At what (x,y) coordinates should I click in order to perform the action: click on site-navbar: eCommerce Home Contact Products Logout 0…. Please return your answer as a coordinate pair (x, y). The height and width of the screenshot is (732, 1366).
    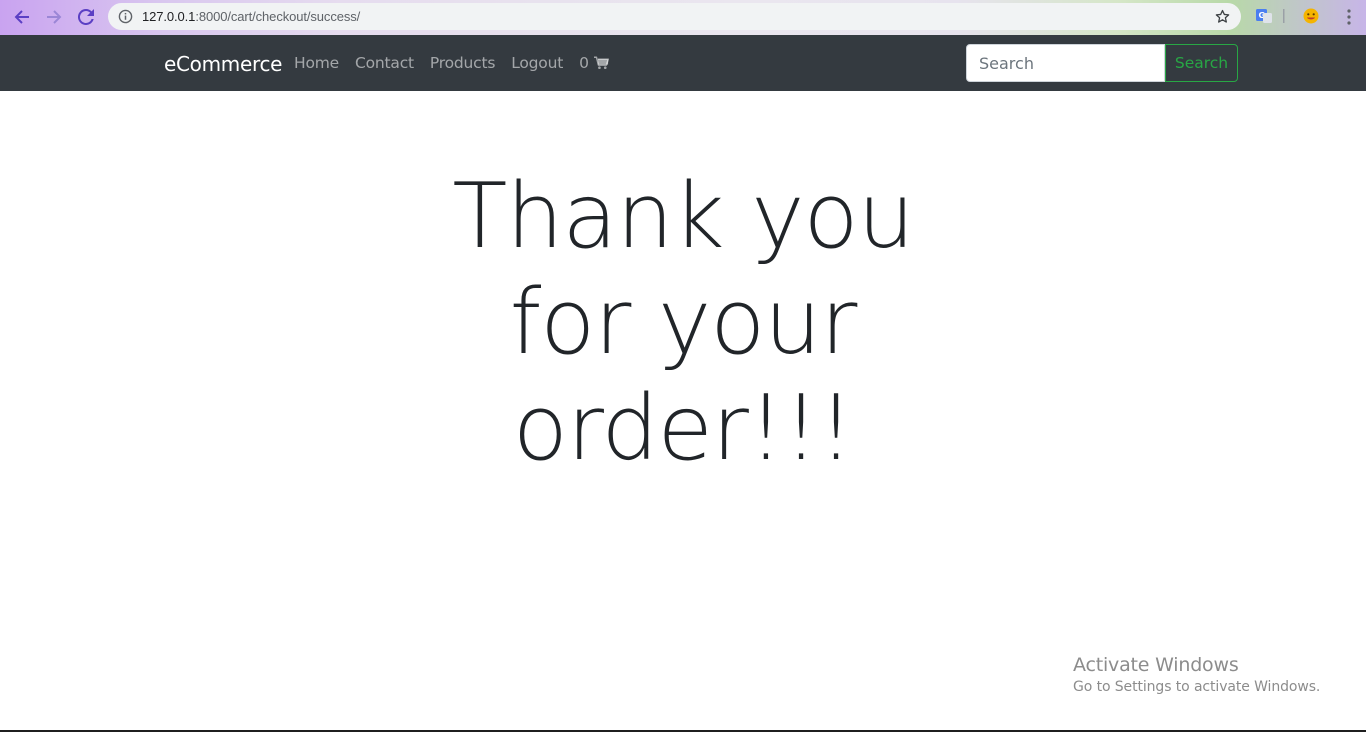
    Looking at the image, I should click on (683, 63).